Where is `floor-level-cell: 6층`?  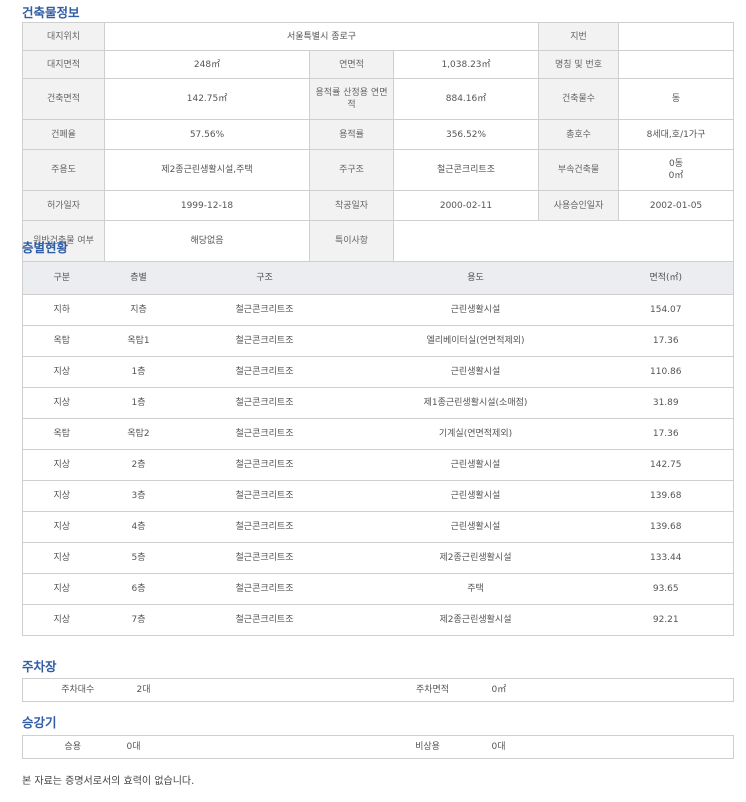
floor-level-cell: 6층 is located at coordinates (138, 589).